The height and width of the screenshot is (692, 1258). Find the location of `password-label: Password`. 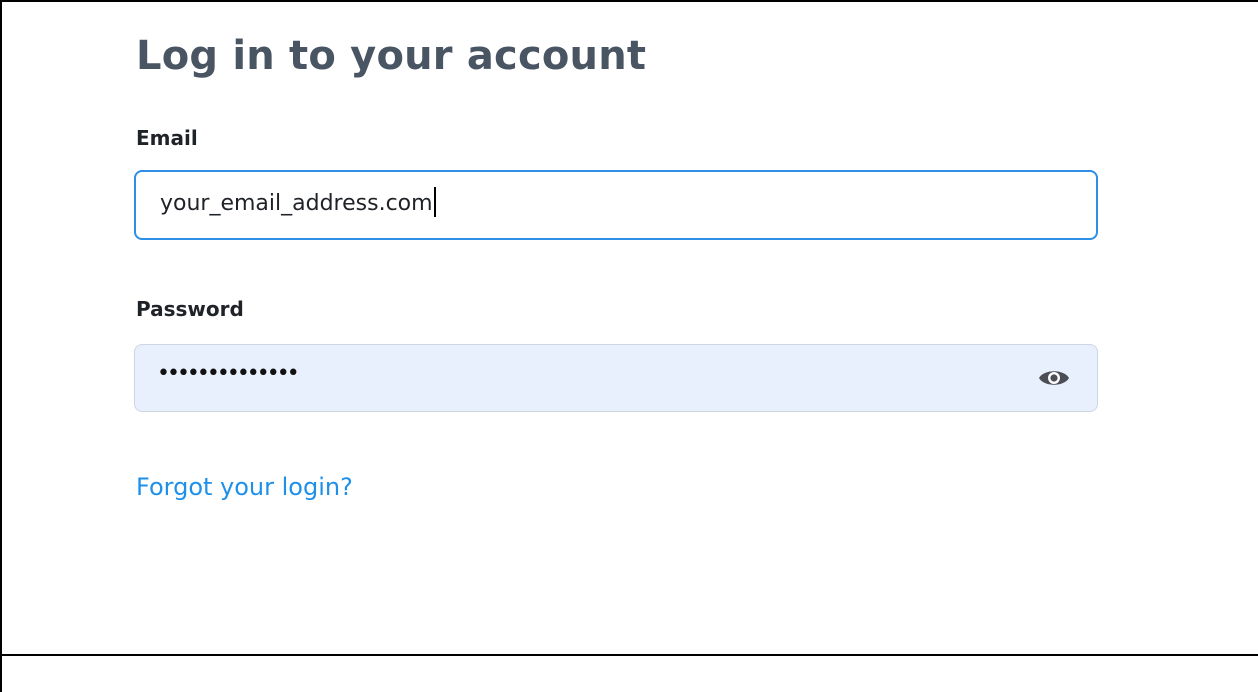

password-label: Password is located at coordinates (190, 309).